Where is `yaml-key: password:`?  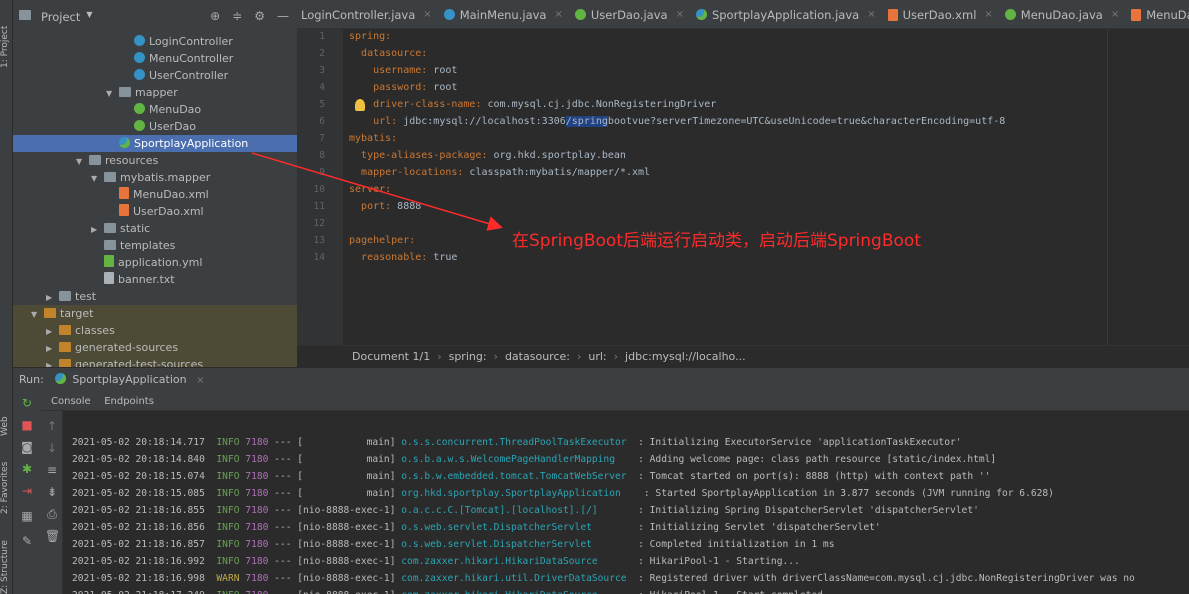 yaml-key: password: is located at coordinates (400, 87).